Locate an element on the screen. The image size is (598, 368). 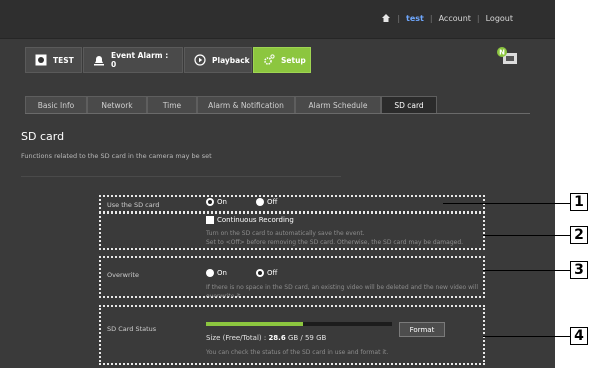
page-title: SD card is located at coordinates (43, 136).